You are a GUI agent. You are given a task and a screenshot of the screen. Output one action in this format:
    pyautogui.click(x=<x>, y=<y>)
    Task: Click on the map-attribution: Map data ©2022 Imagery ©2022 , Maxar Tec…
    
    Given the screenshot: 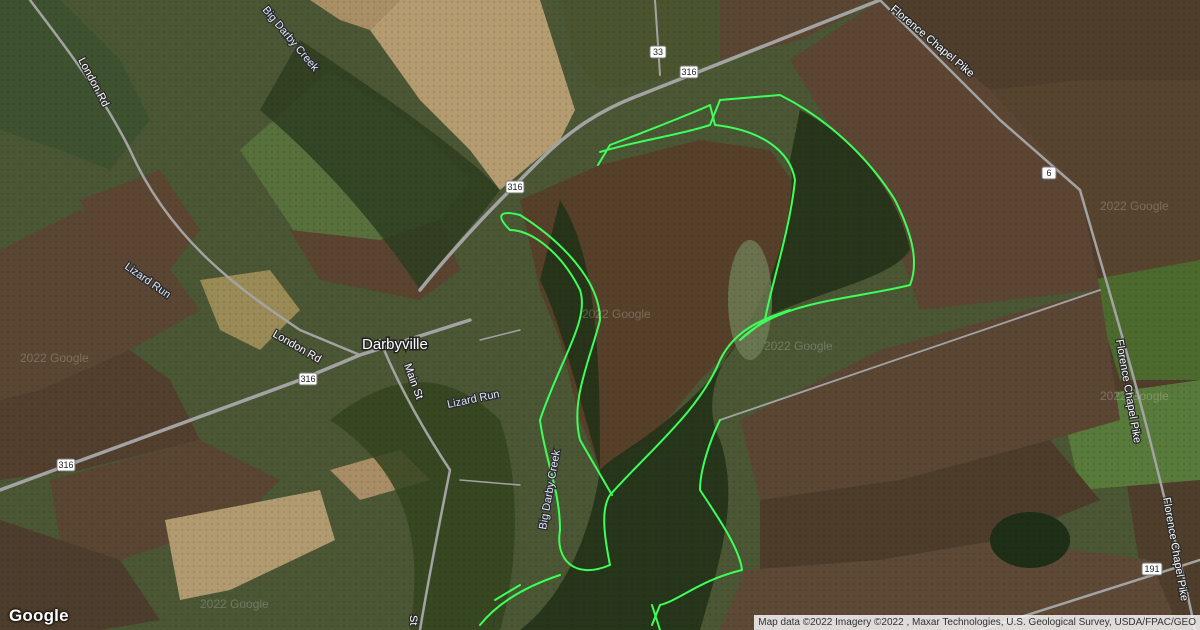 What is the action you would take?
    pyautogui.click(x=977, y=622)
    